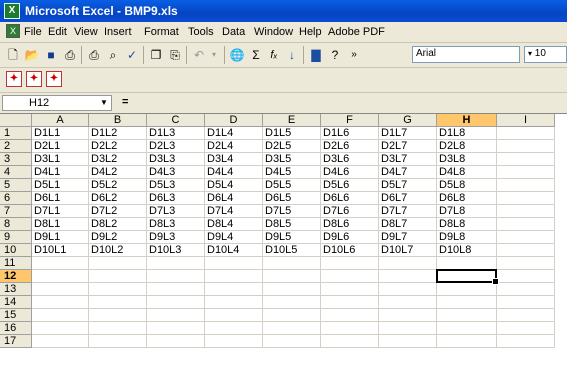 The image size is (567, 390). Describe the element at coordinates (354, 55) in the screenshot. I see `toolbar-options-icon: »` at that location.